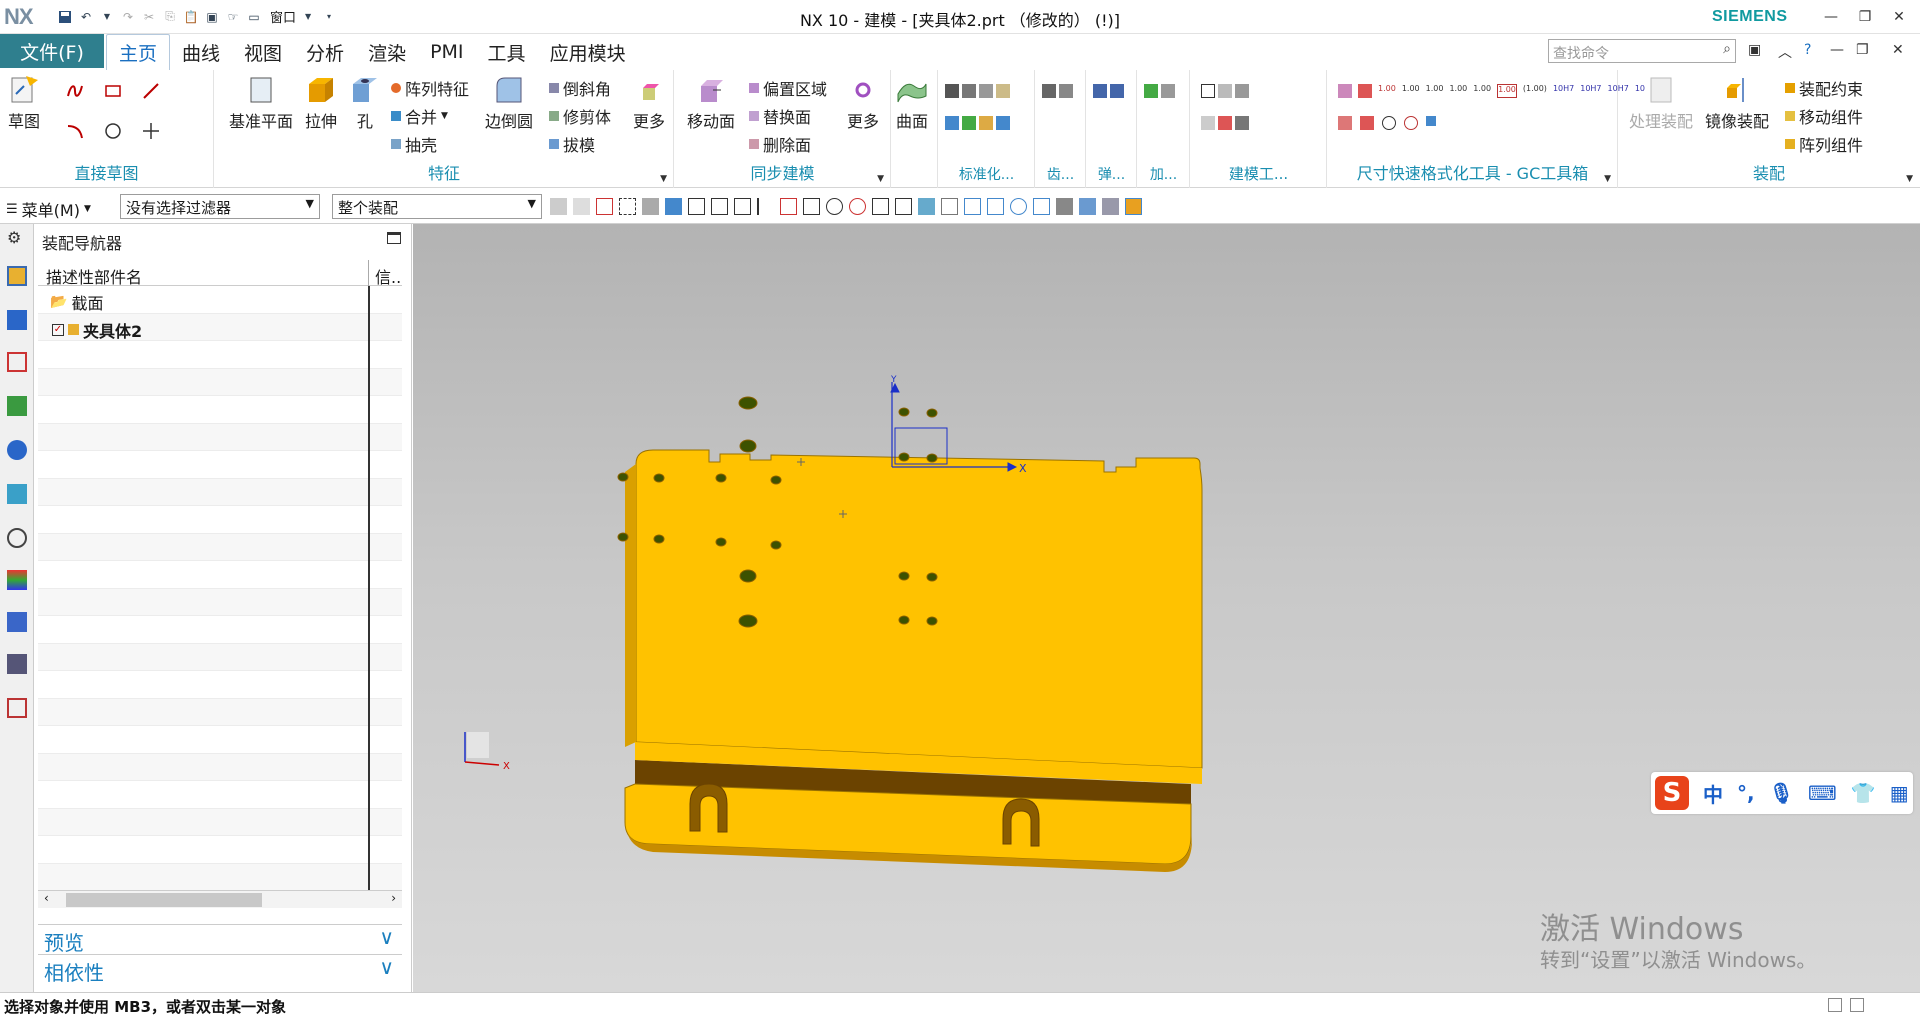  What do you see at coordinates (919, 609) in the screenshot?
I see `fixture-plate-top` at bounding box center [919, 609].